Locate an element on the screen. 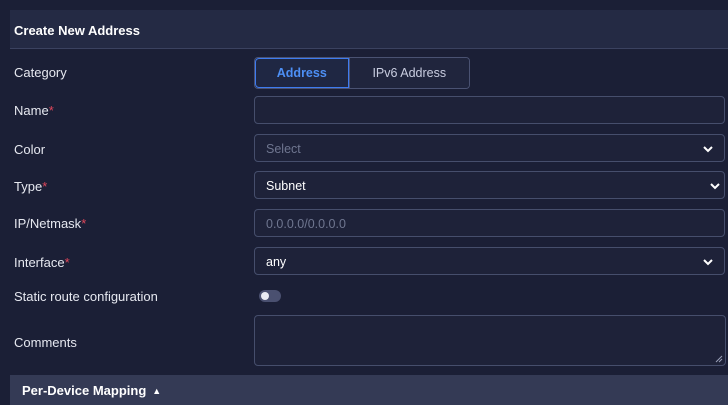 This screenshot has width=728, height=405. category-option-ipv6-address: IPv6 Address is located at coordinates (408, 73).